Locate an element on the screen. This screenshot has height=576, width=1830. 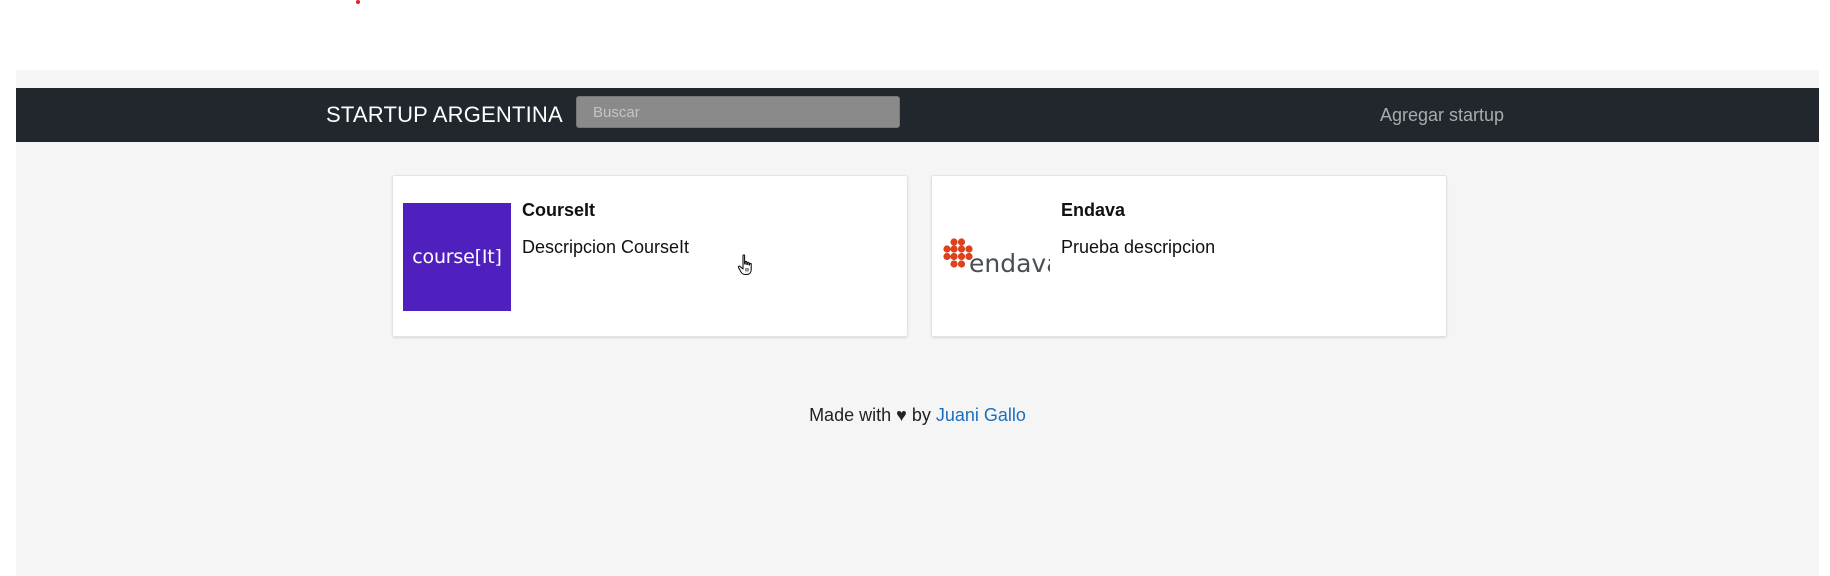
startup-card-endava: endava Endava Prueba descripcion is located at coordinates (1189, 256).